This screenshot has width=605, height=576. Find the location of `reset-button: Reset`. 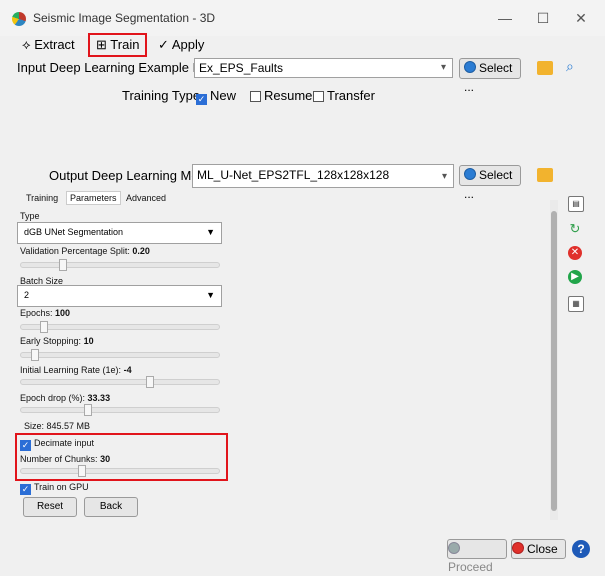

reset-button: Reset is located at coordinates (50, 507).